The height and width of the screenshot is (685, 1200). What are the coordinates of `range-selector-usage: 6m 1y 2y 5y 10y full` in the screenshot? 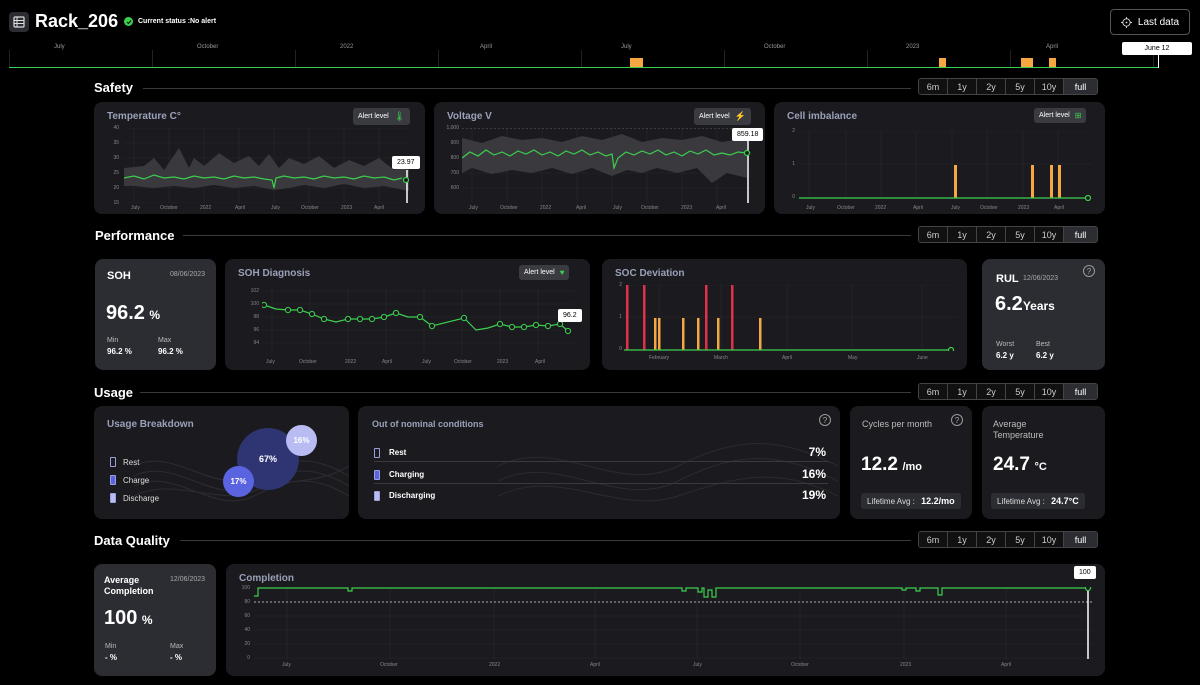 It's located at (1008, 391).